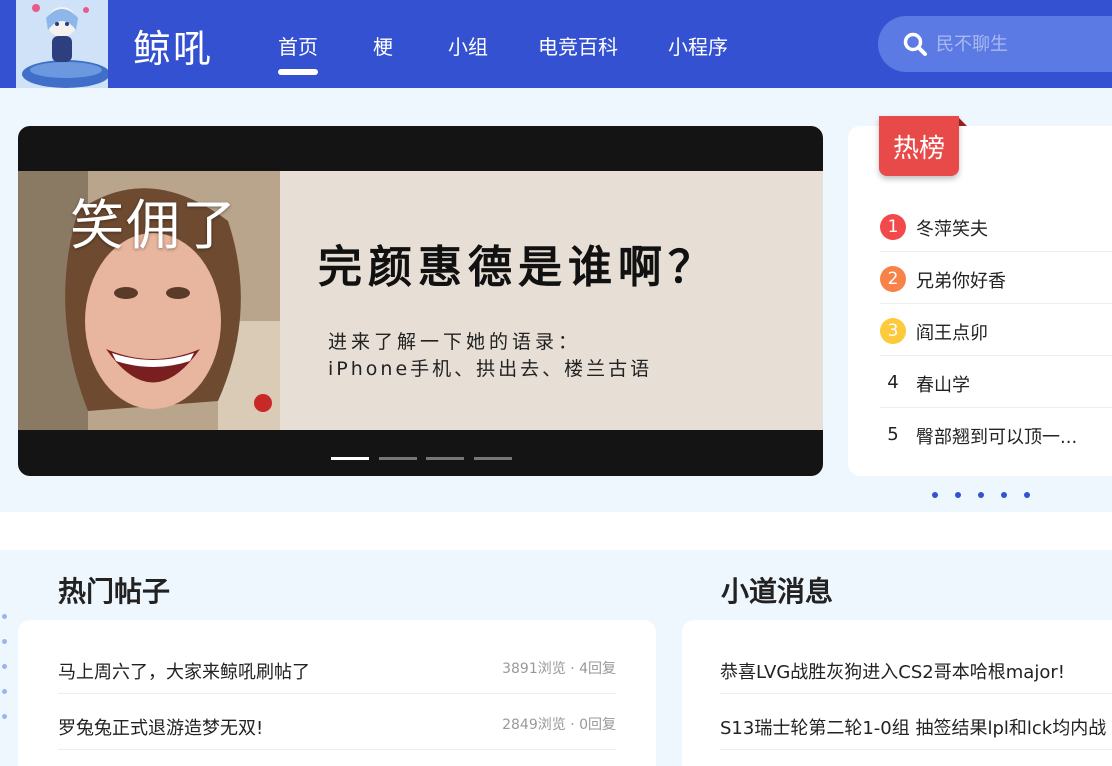  I want to click on site-logo-text: 鲸吼, so click(173, 45).